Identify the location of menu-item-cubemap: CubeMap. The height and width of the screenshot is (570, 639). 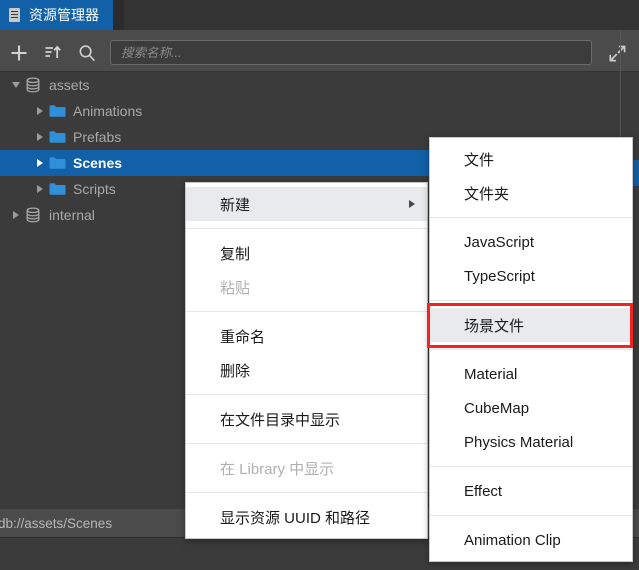
(531, 408).